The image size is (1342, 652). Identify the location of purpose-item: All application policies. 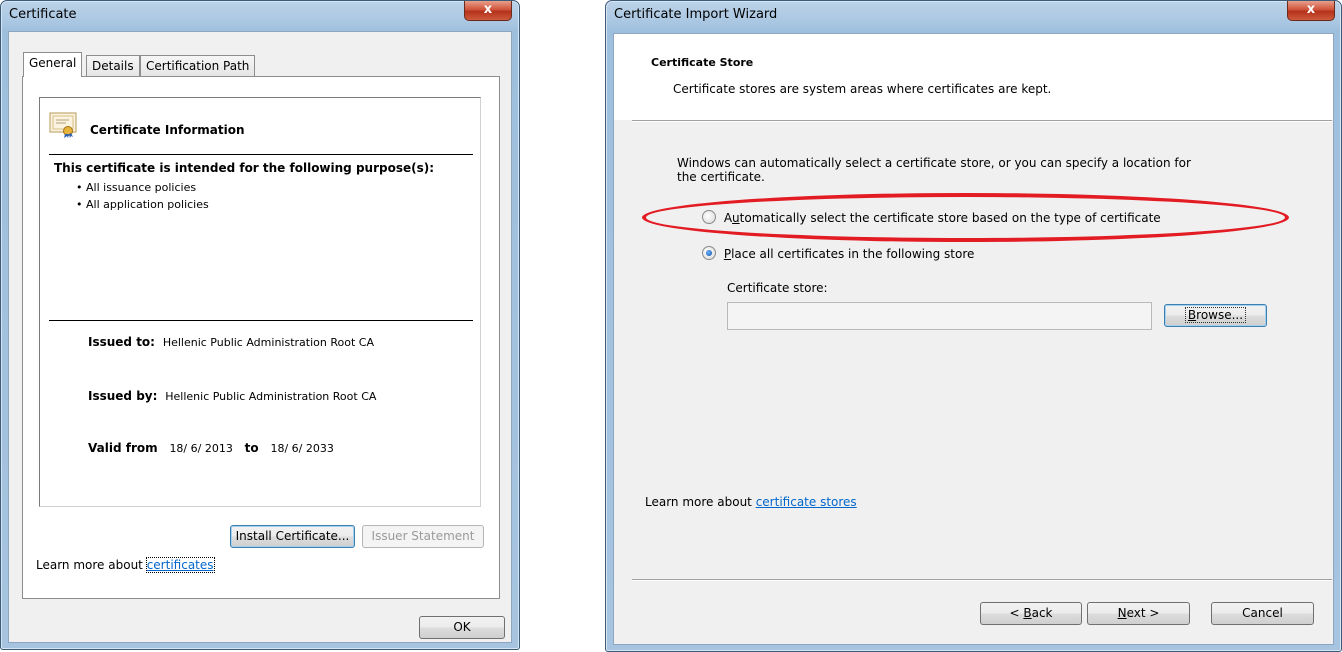
(142, 204).